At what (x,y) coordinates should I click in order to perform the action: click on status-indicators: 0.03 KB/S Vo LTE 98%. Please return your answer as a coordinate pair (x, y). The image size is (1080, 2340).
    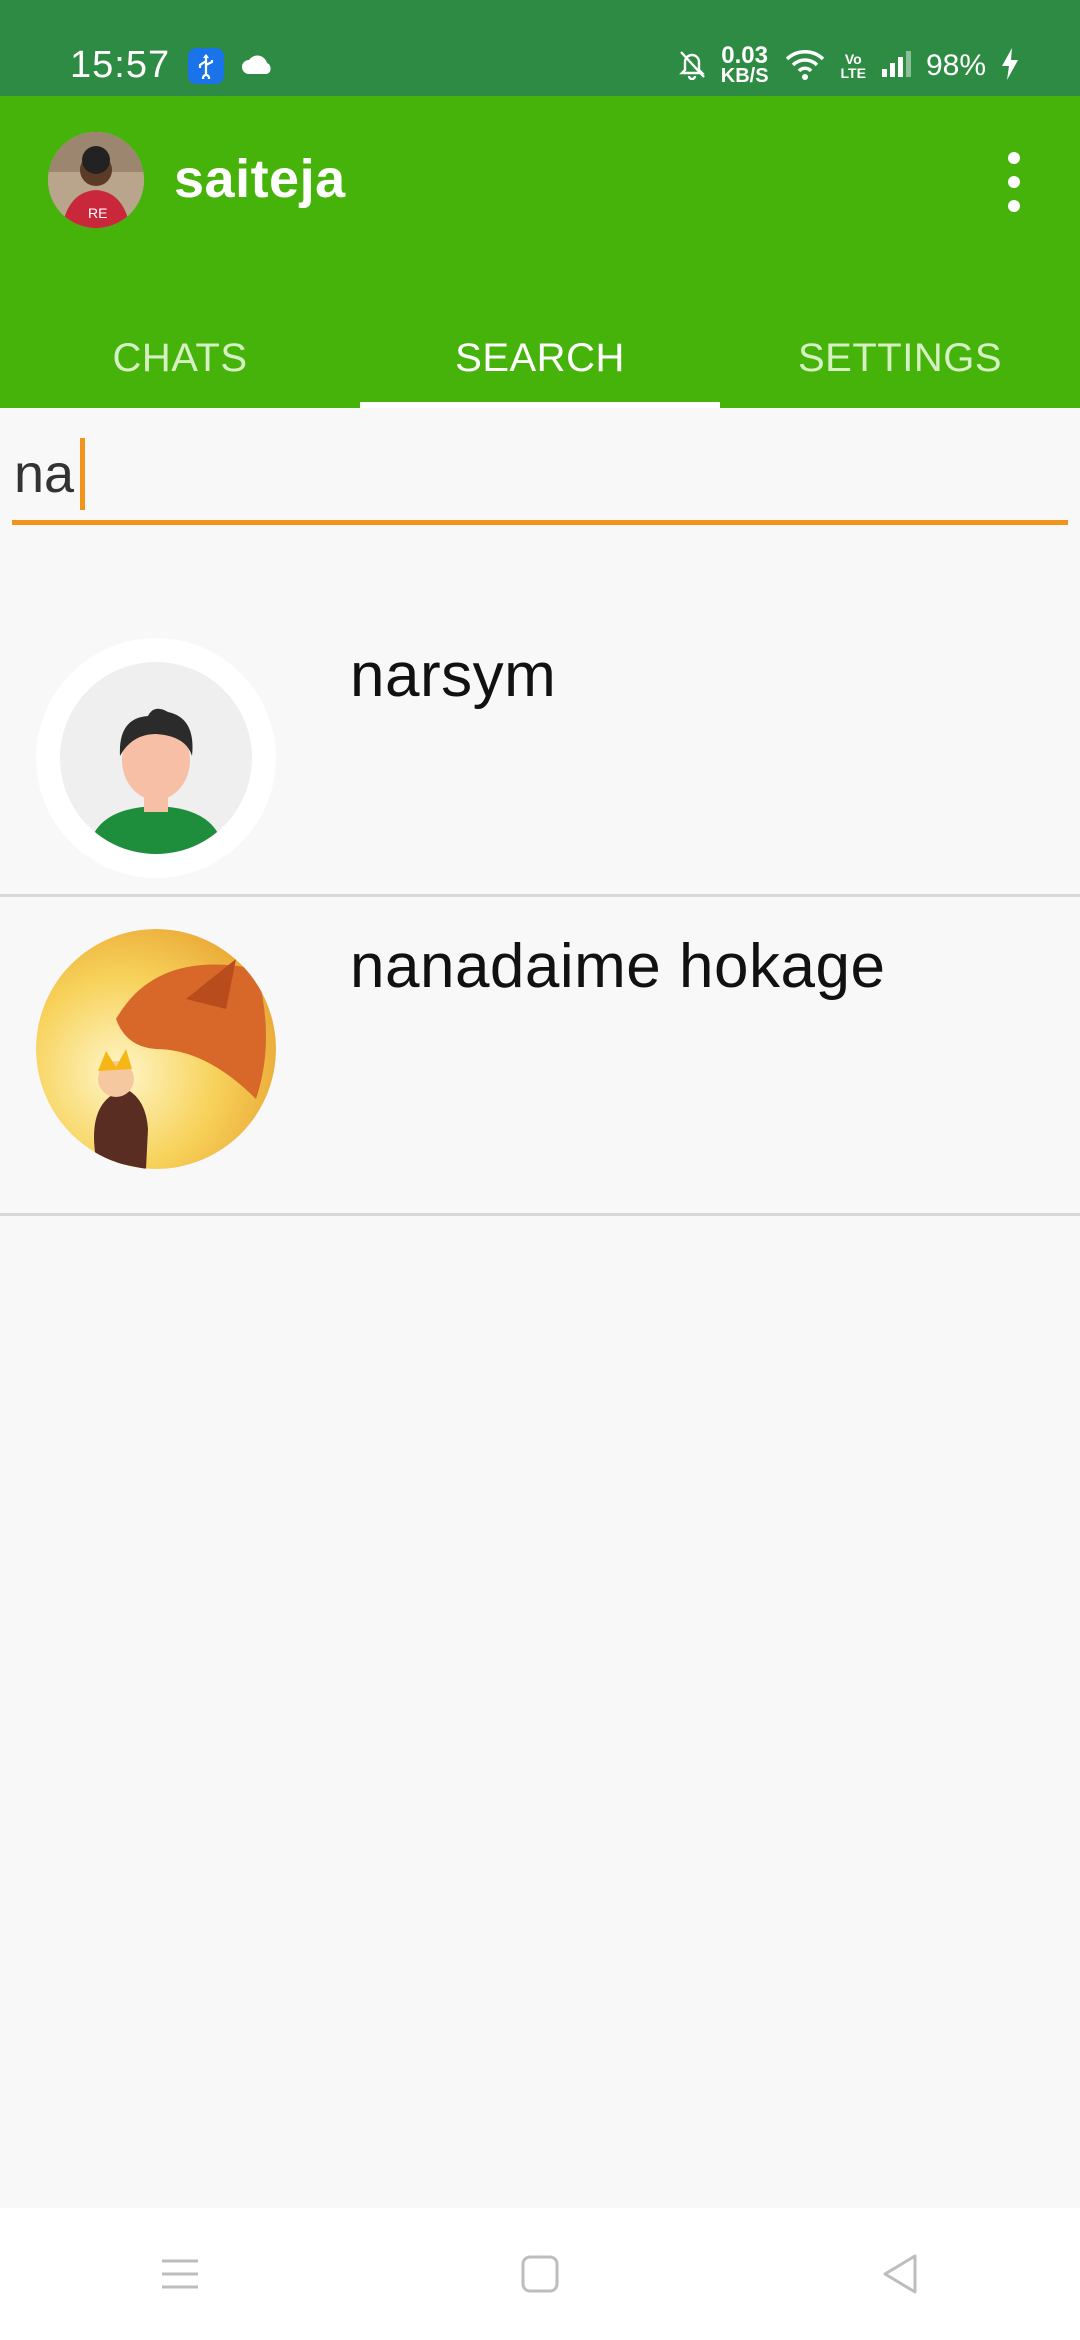
    Looking at the image, I should click on (848, 66).